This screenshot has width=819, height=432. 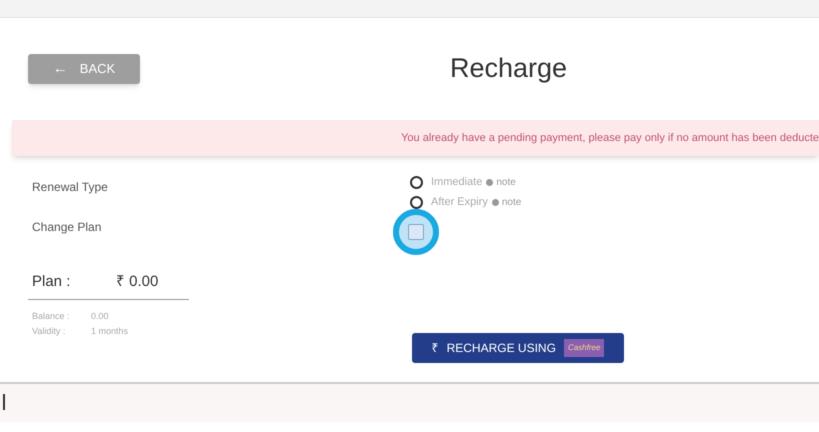 I want to click on detail-label: Balance :, so click(x=51, y=316).